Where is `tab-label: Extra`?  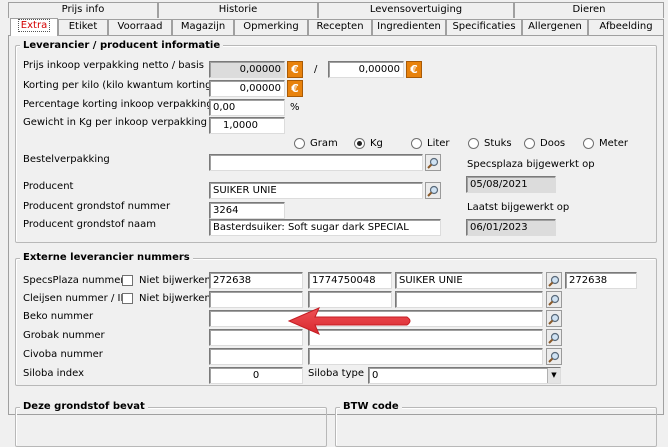
tab-label: Extra is located at coordinates (34, 25).